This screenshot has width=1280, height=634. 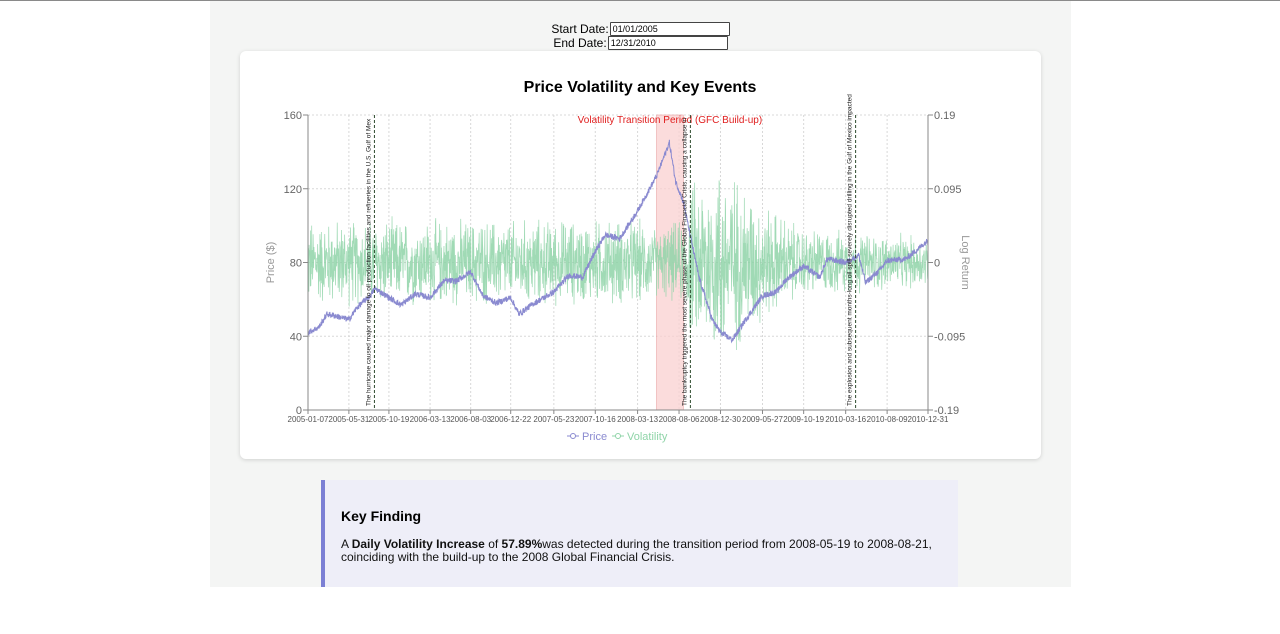 What do you see at coordinates (293, 190) in the screenshot?
I see `y-left-tick-label: 120` at bounding box center [293, 190].